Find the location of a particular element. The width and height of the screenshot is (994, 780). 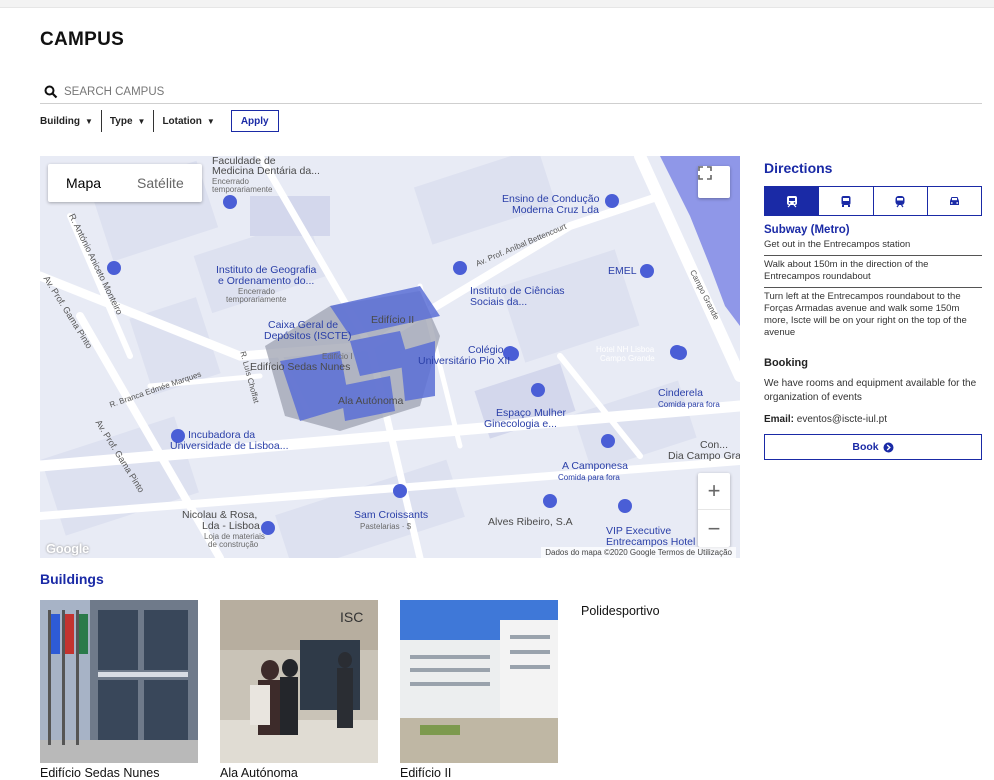

transport-mode-tabs is located at coordinates (873, 201).